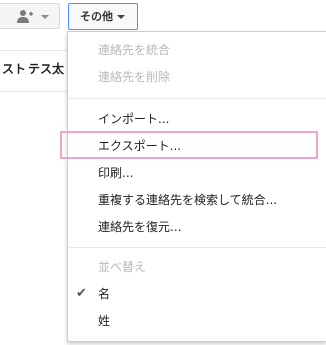  I want to click on menu-item-label: 名, so click(104, 294).